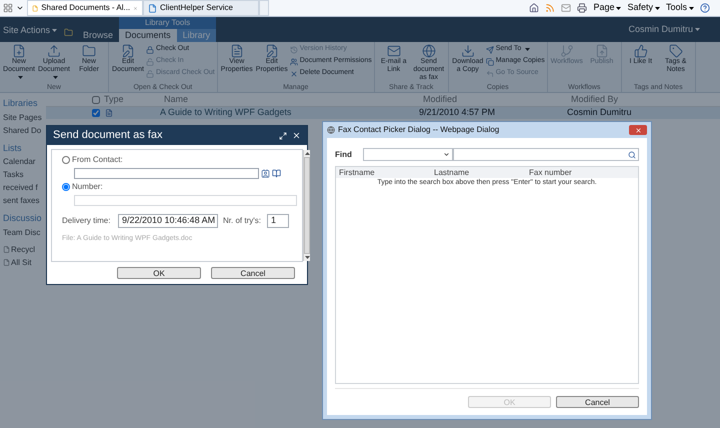 This screenshot has height=428, width=720. I want to click on select-all-checkbox, so click(96, 100).